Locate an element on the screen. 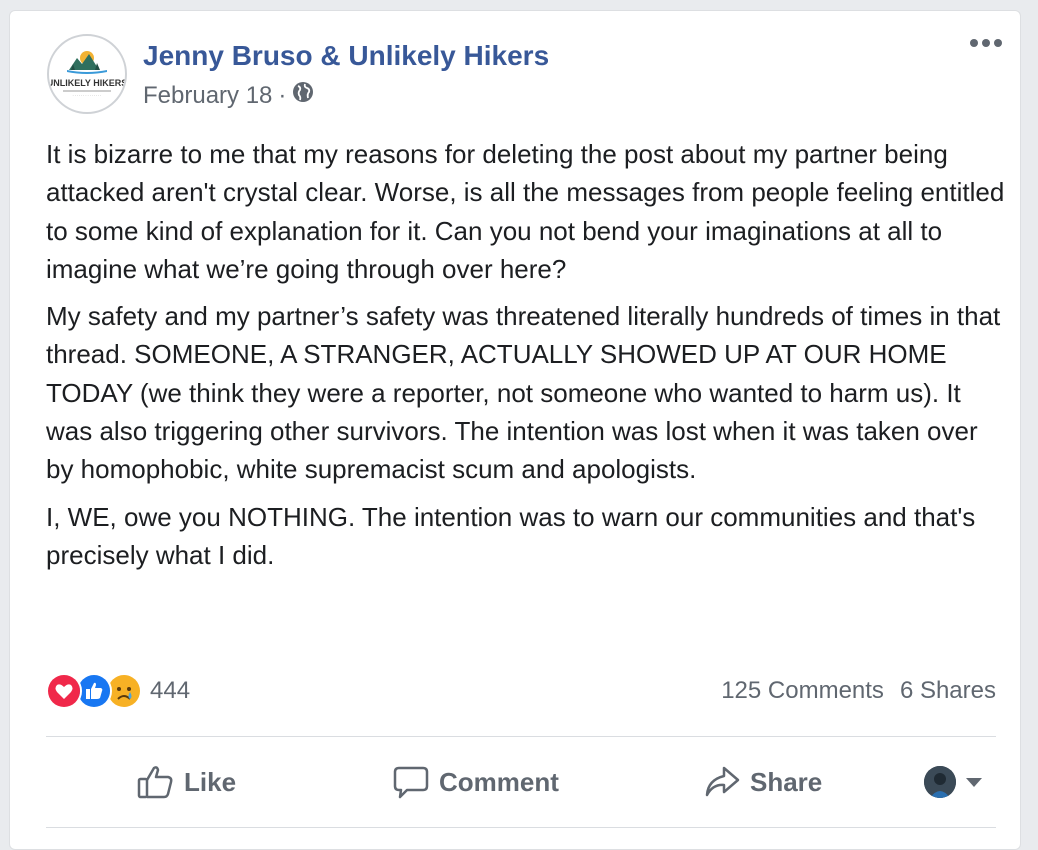 The image size is (1038, 850). post-stats: 444 125 Comments 6 Shares is located at coordinates (521, 691).